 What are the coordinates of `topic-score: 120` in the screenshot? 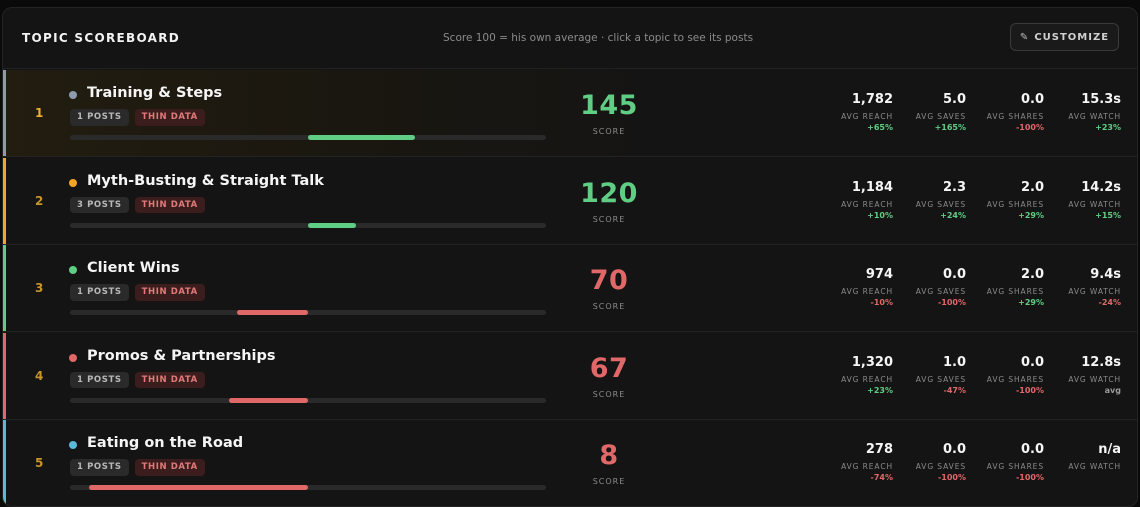 It's located at (609, 193).